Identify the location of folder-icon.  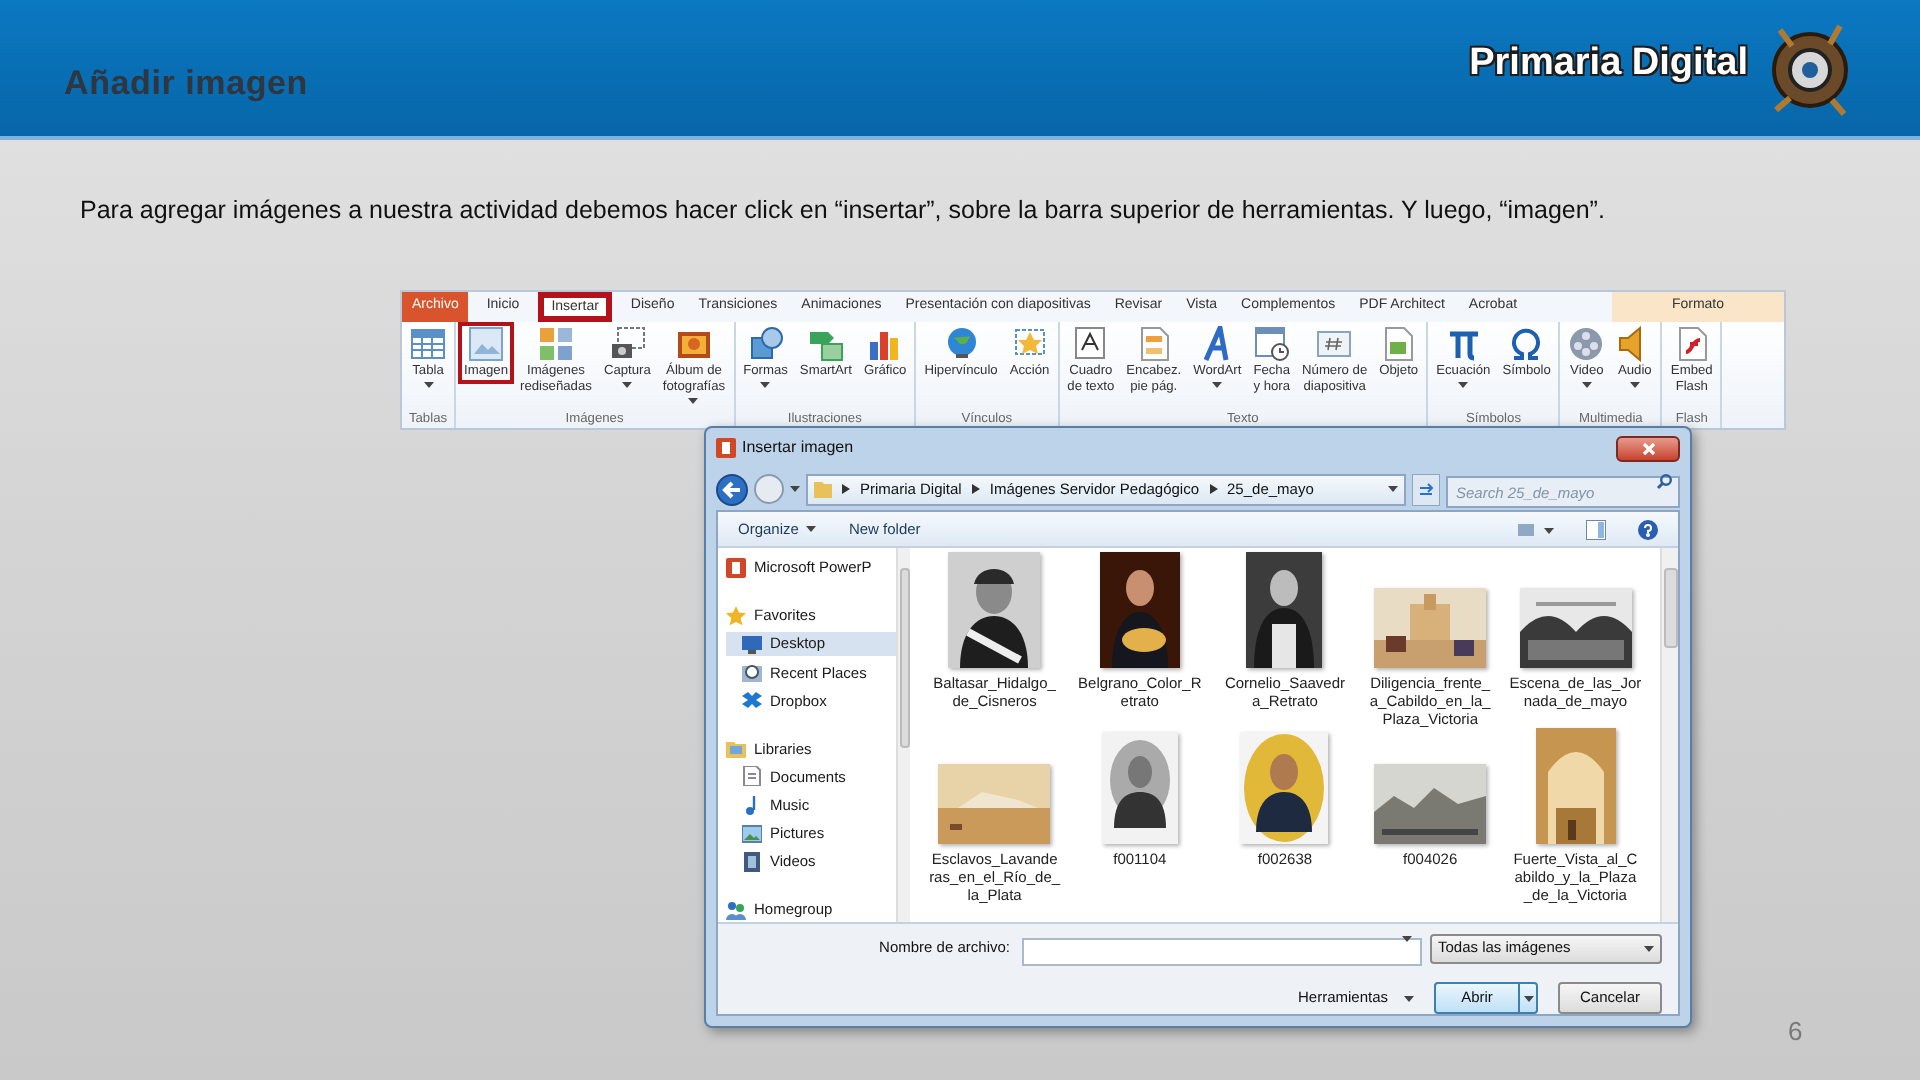
(823, 489).